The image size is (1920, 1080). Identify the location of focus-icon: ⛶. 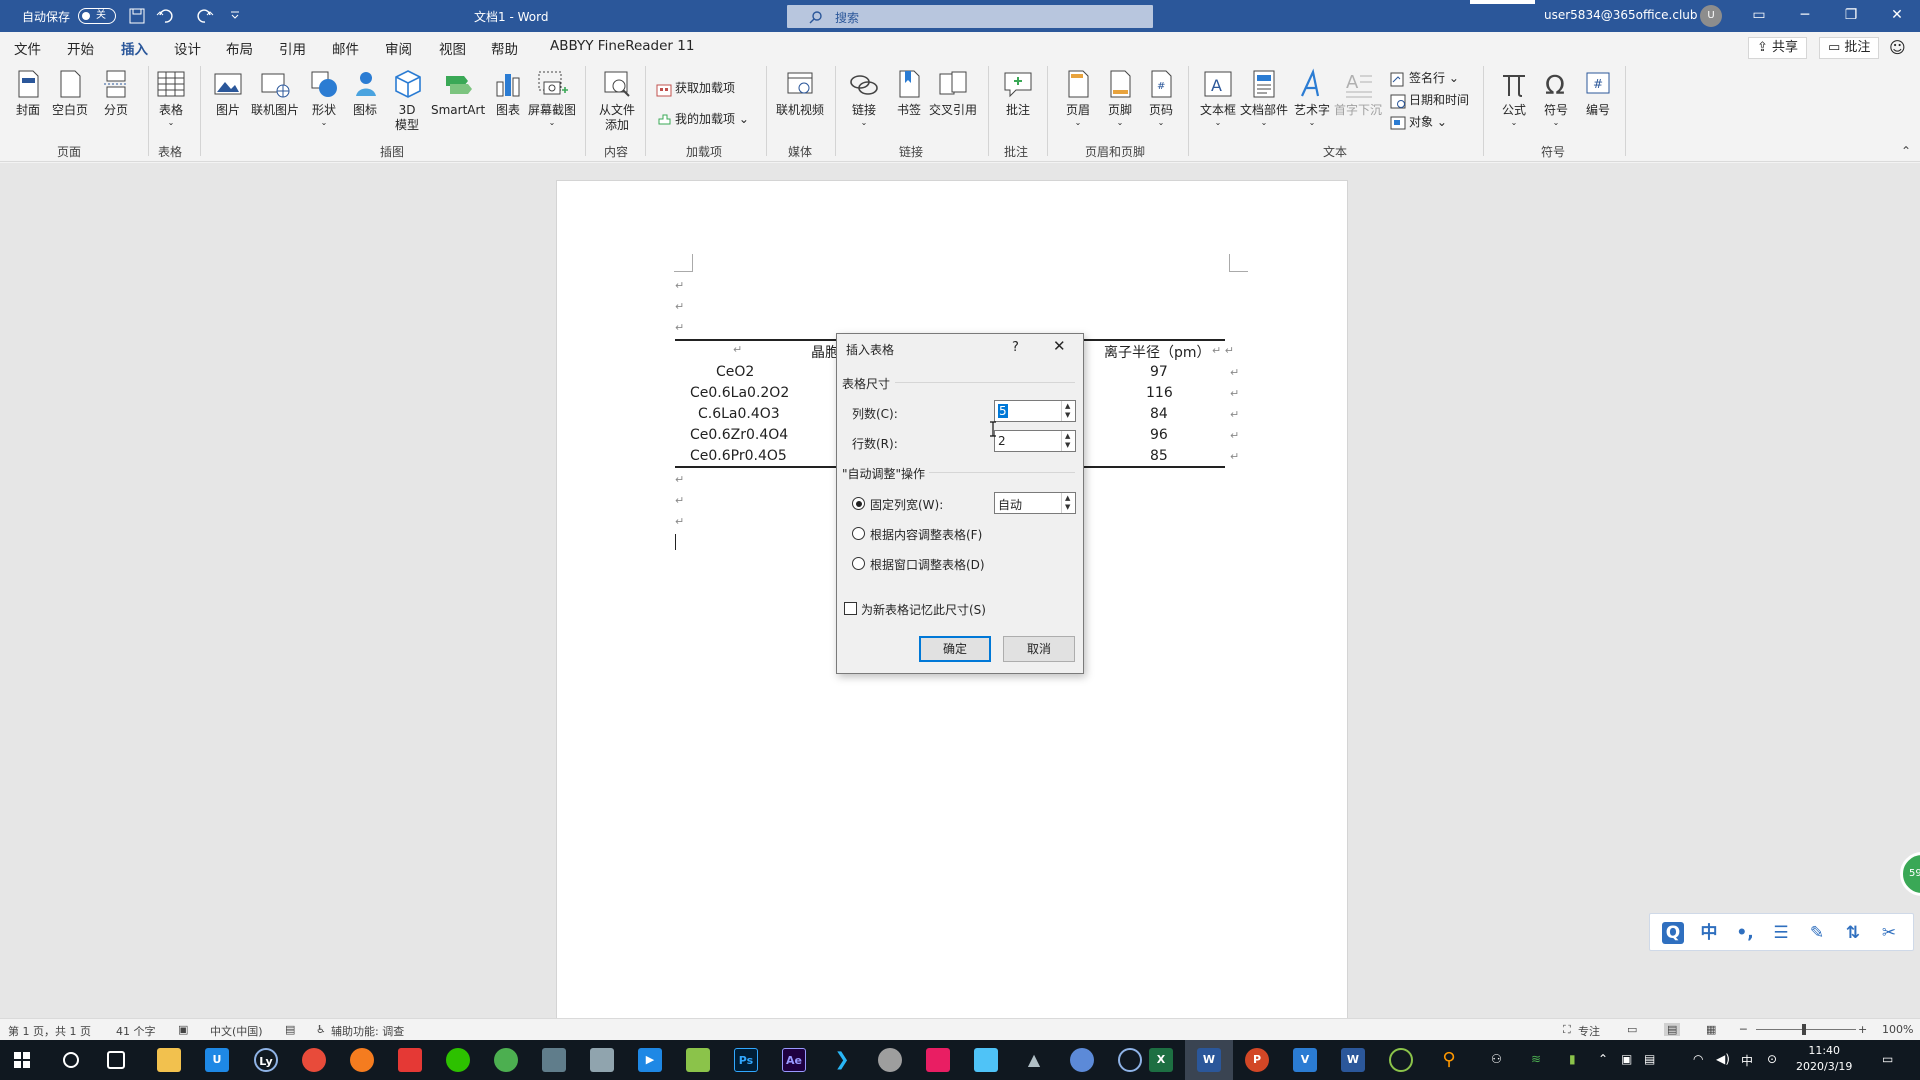
(1567, 1030).